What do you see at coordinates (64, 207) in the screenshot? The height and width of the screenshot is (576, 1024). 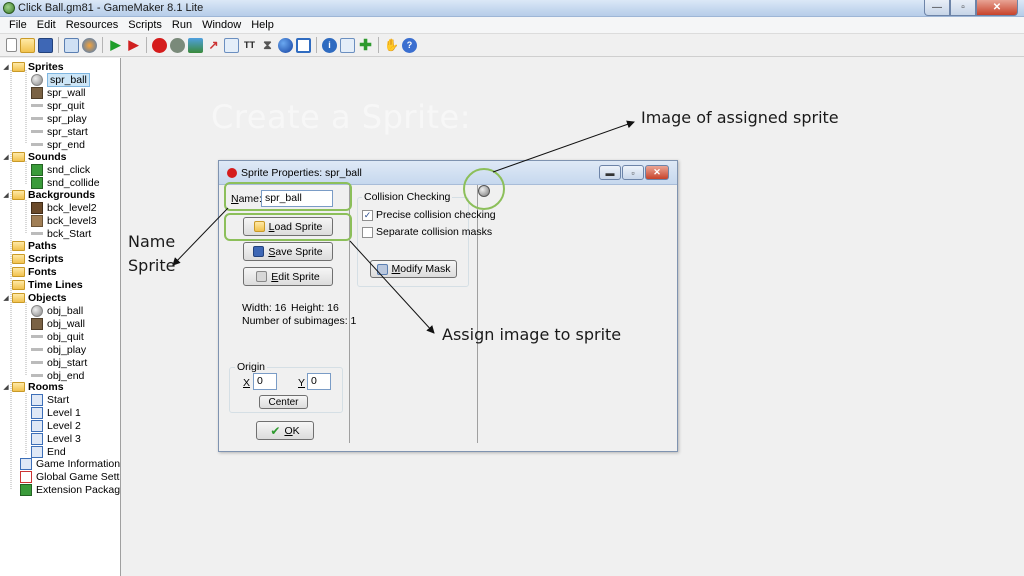 I see `tree-item-bck-level2: bck_level2` at bounding box center [64, 207].